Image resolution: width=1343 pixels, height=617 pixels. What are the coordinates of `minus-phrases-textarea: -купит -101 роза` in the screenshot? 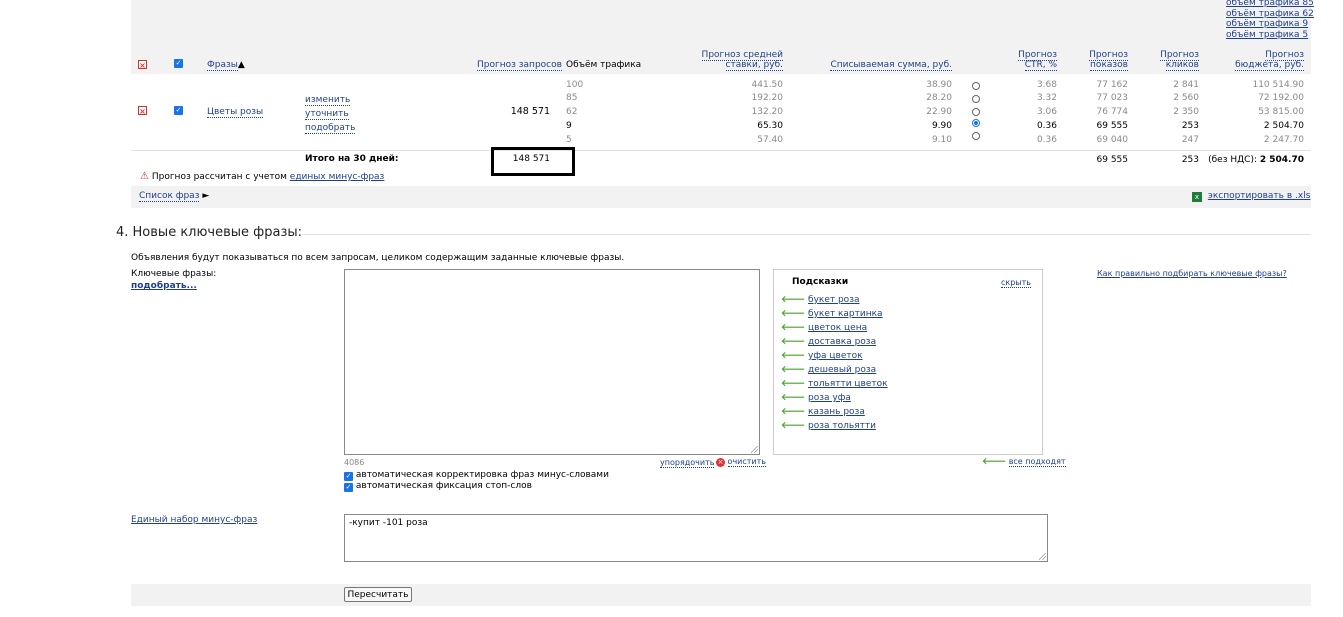 It's located at (696, 538).